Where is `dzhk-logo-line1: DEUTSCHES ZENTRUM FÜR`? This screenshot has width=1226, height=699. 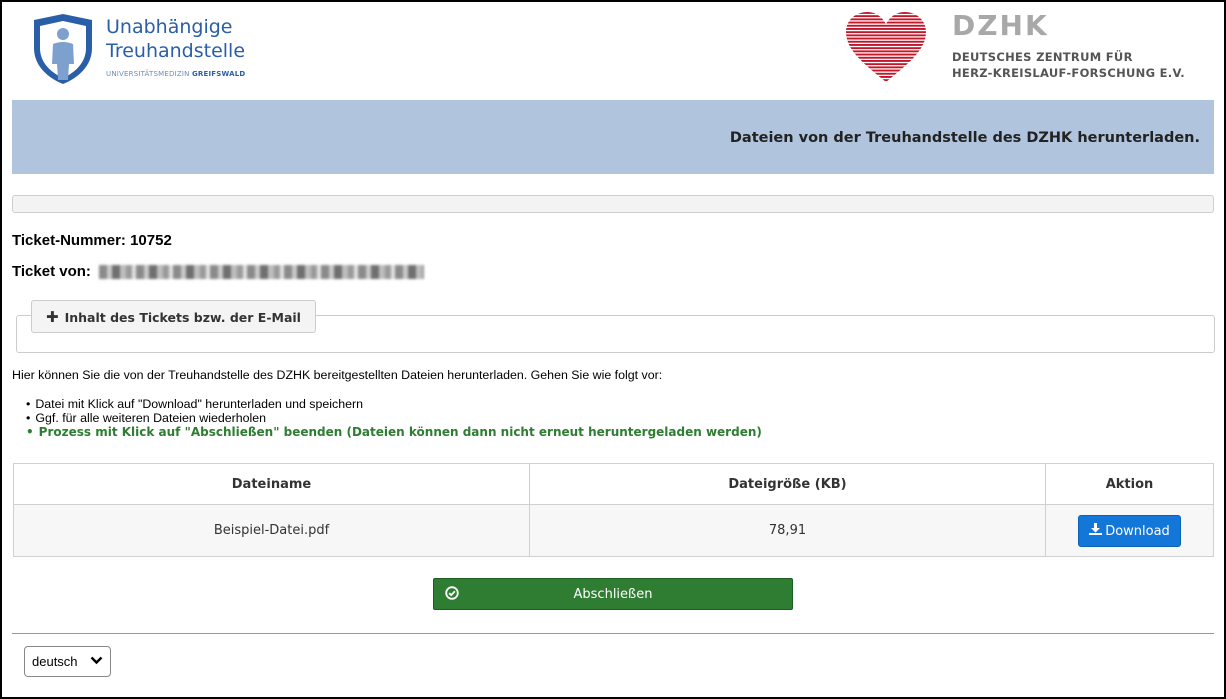 dzhk-logo-line1: DEUTSCHES ZENTRUM FÜR is located at coordinates (1042, 57).